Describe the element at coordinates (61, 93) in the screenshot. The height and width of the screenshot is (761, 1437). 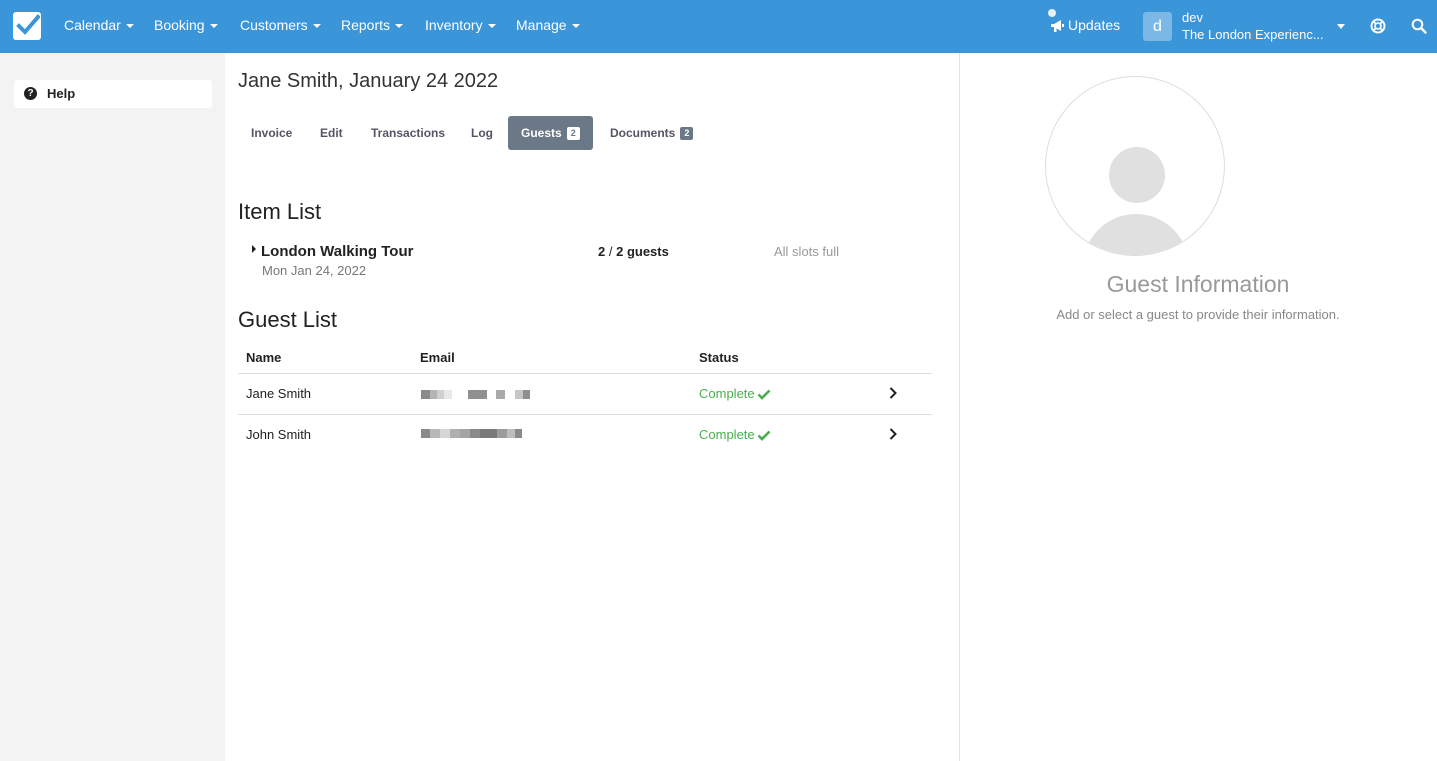
I see `help-label: Help` at that location.